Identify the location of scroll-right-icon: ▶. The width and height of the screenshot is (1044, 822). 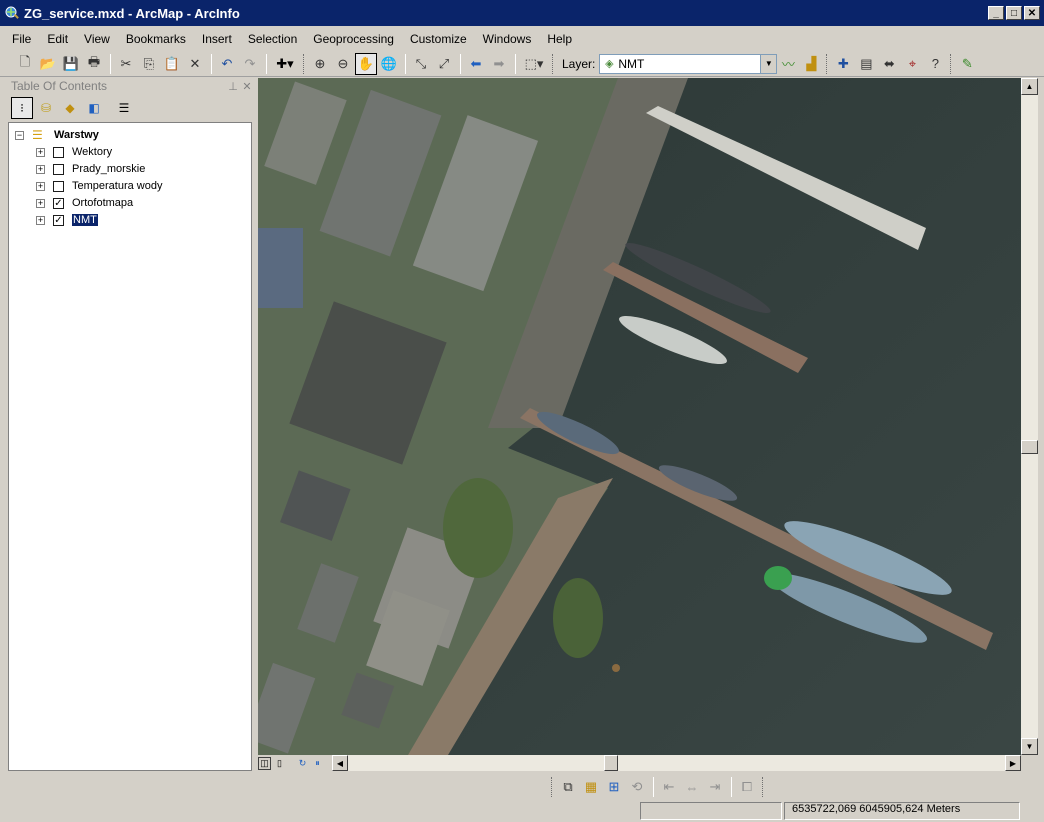
(1013, 763).